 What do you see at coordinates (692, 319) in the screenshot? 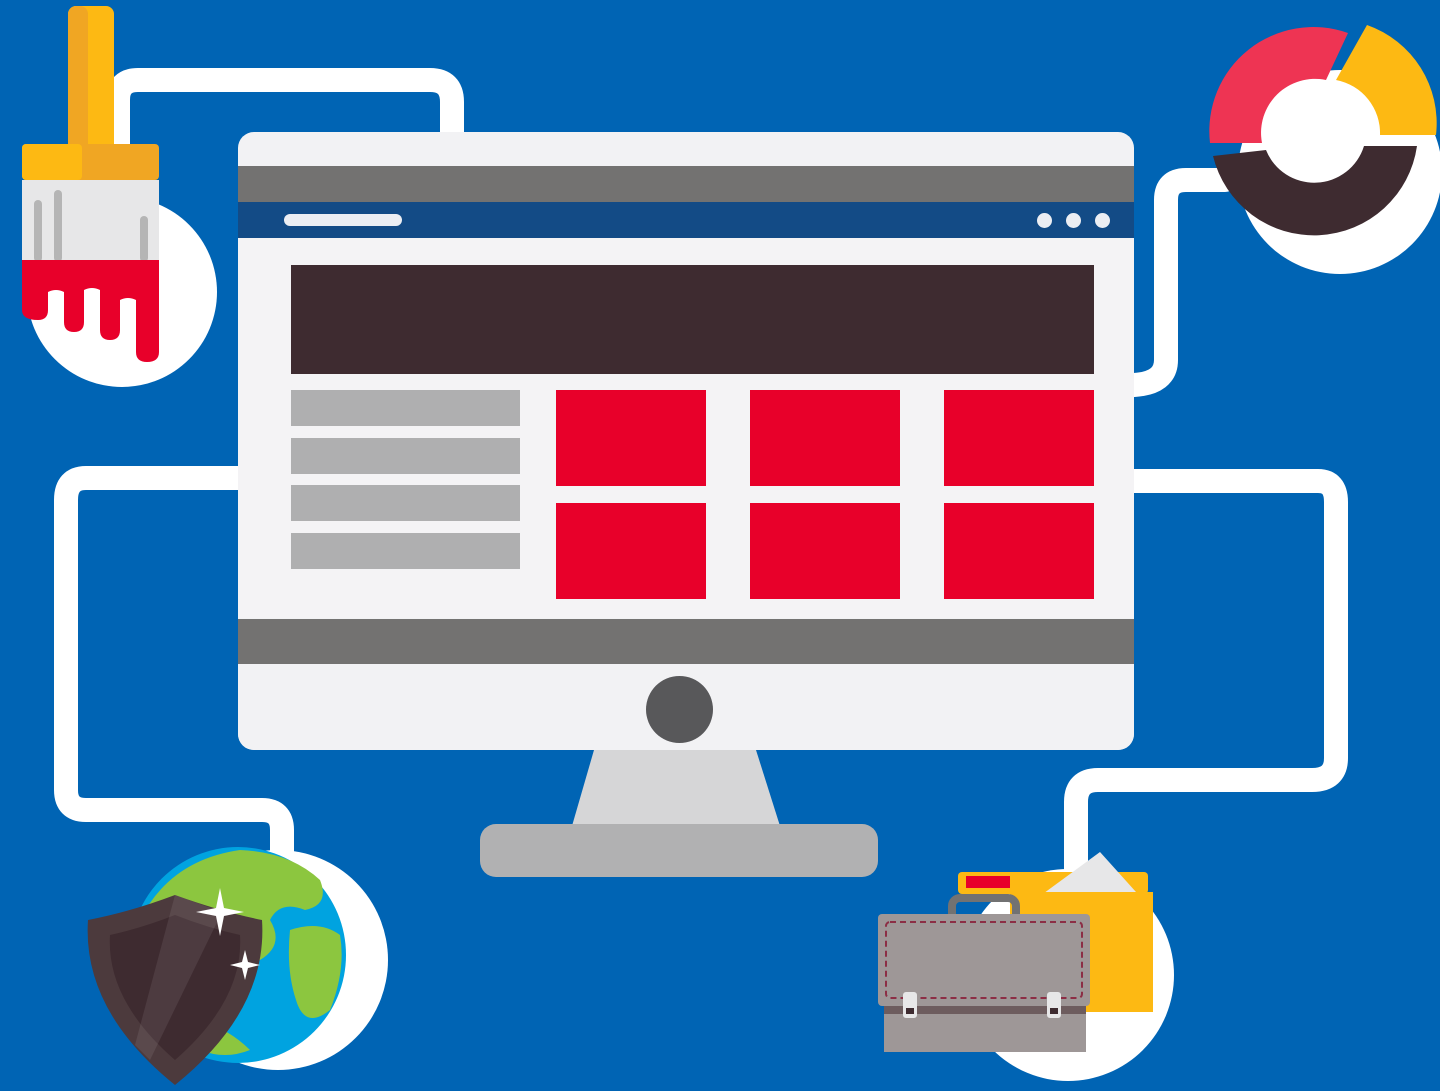
I see `hero-banner` at bounding box center [692, 319].